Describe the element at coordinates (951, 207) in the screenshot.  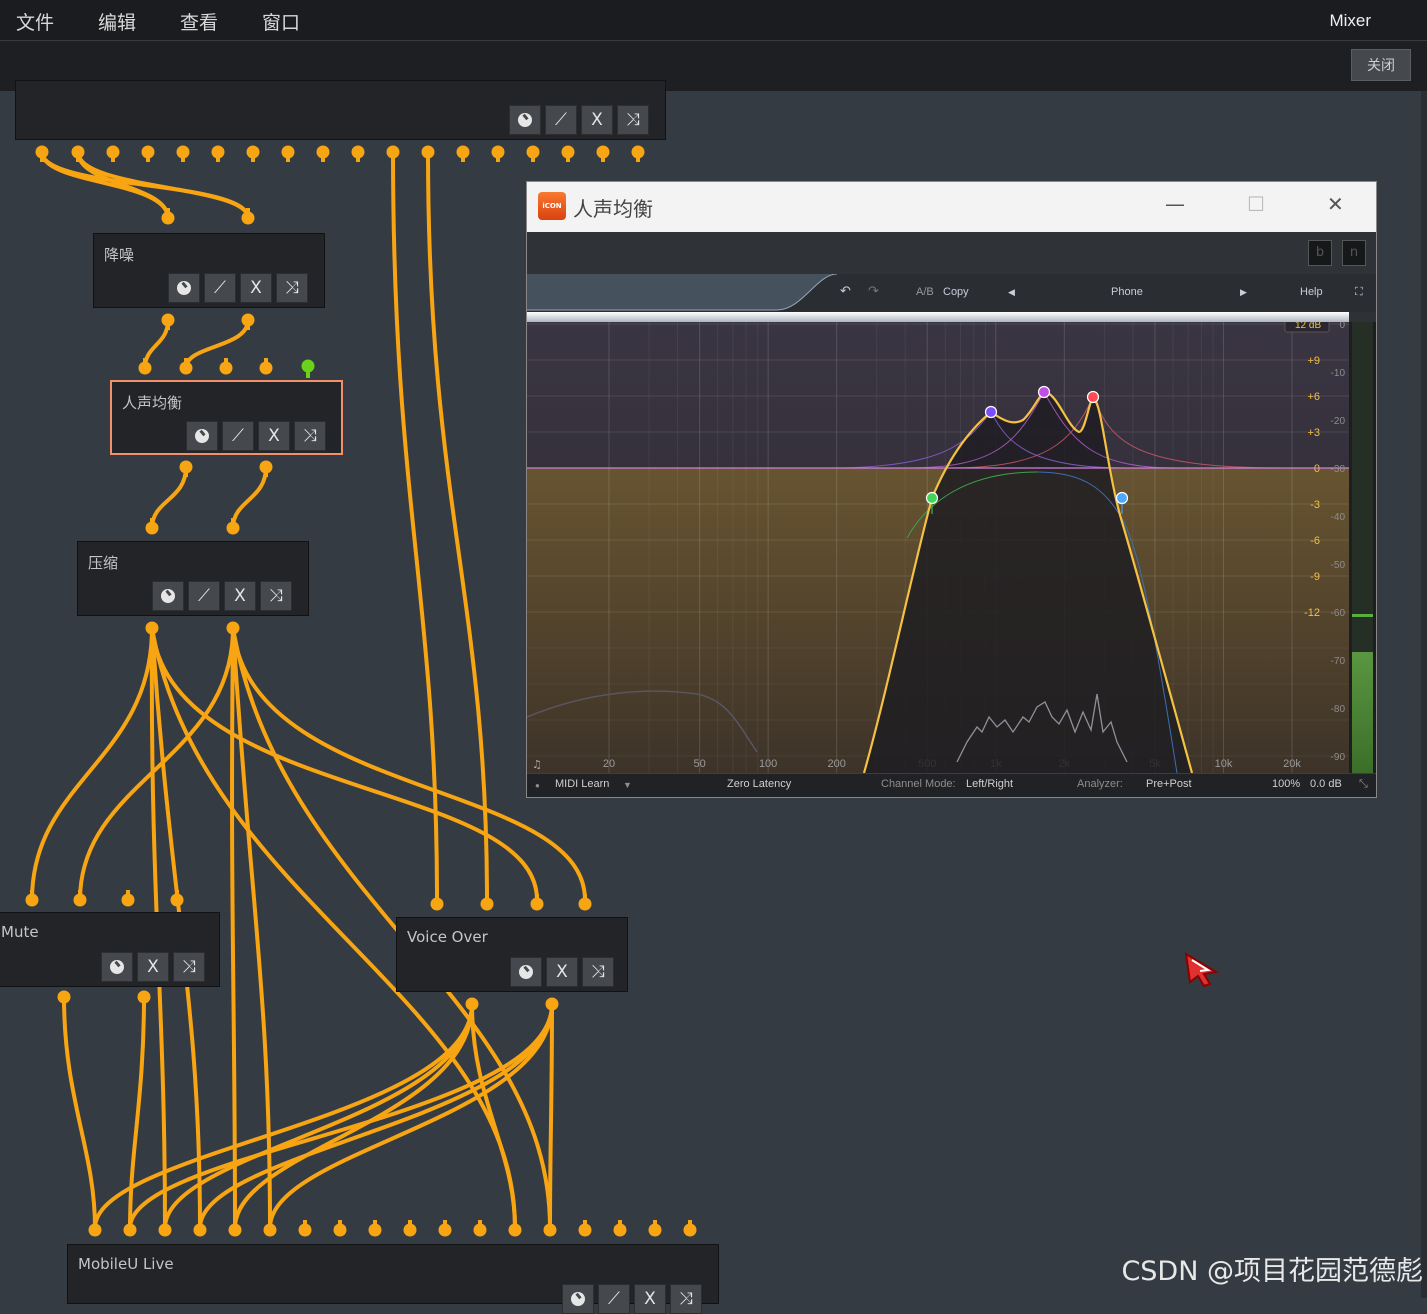
I see `eq-titlebar: iCON 人声均衡 — ☐ ✕` at that location.